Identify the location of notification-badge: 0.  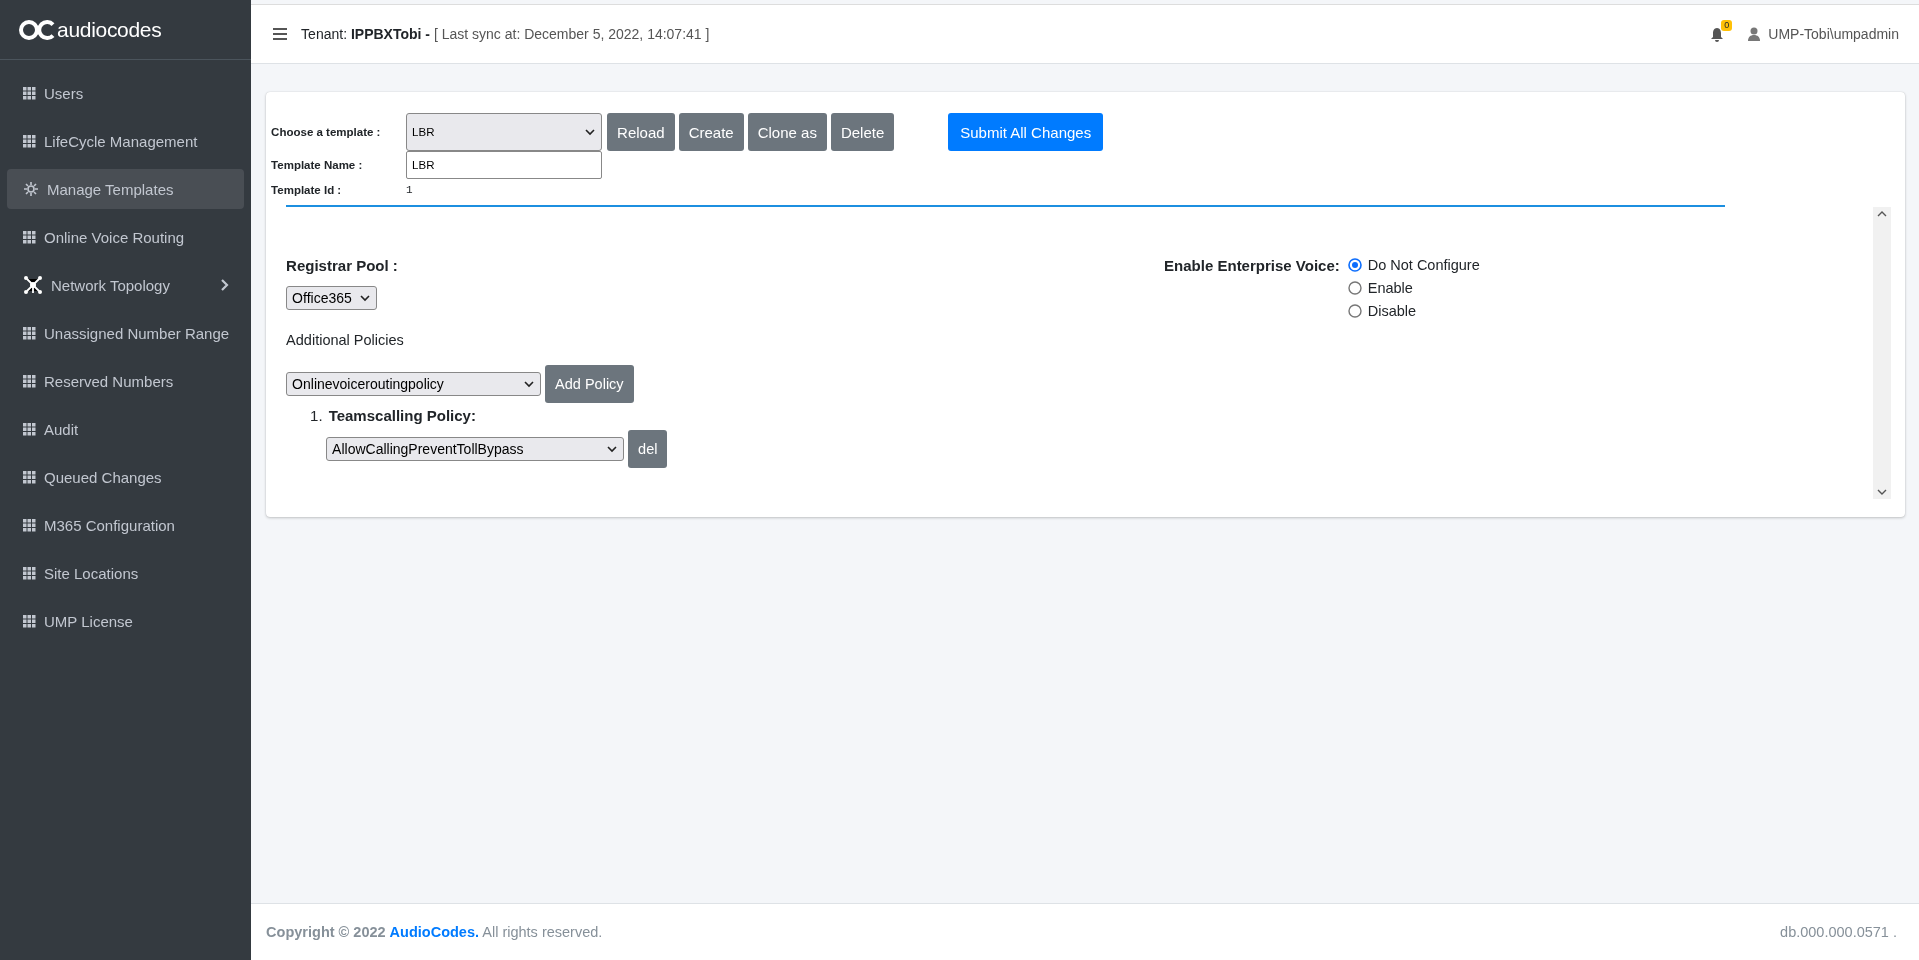
(1727, 25).